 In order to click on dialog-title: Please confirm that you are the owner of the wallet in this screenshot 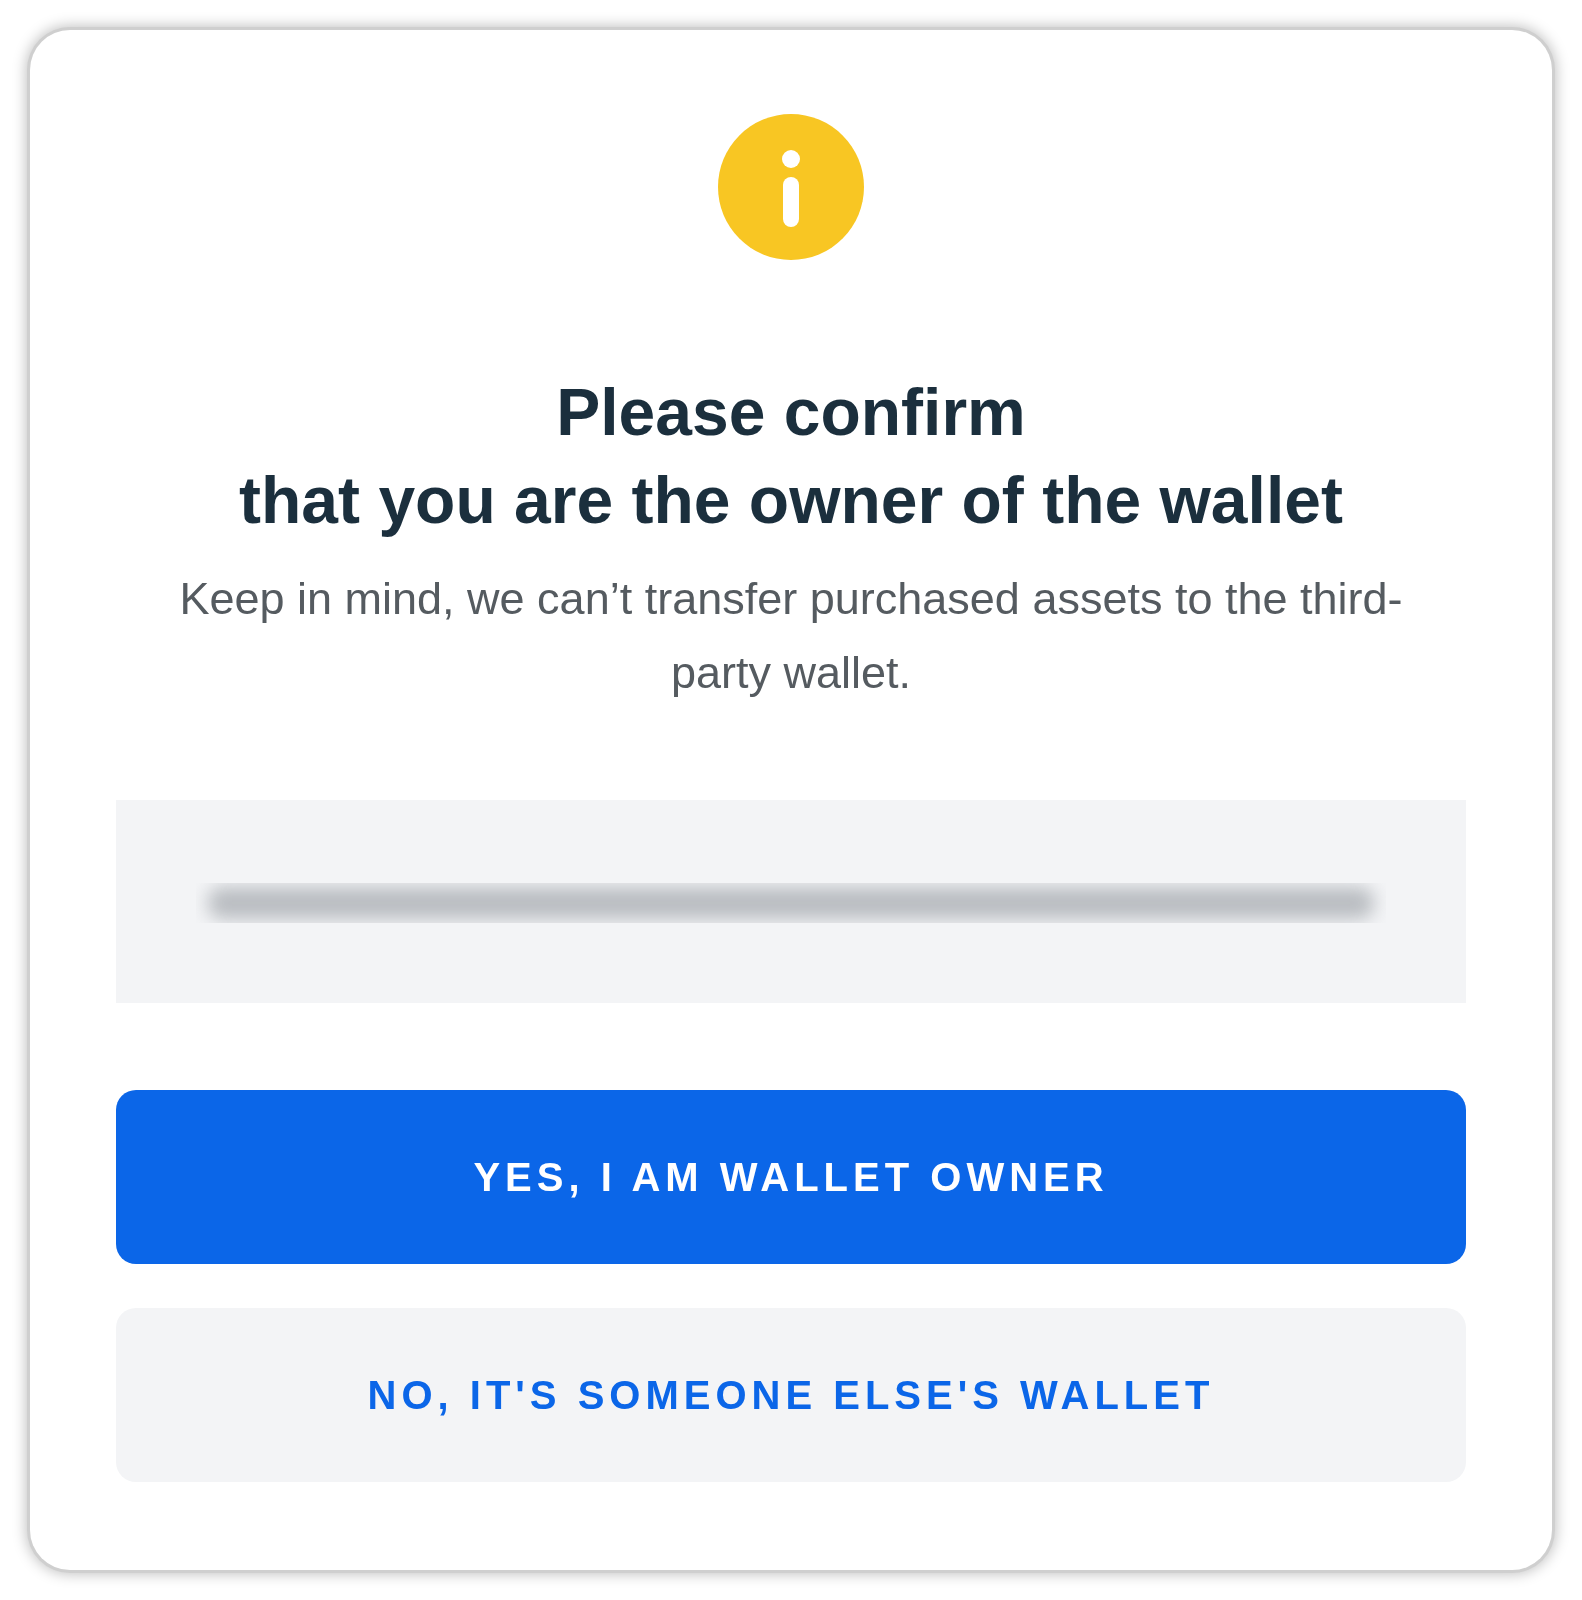, I will do `click(791, 456)`.